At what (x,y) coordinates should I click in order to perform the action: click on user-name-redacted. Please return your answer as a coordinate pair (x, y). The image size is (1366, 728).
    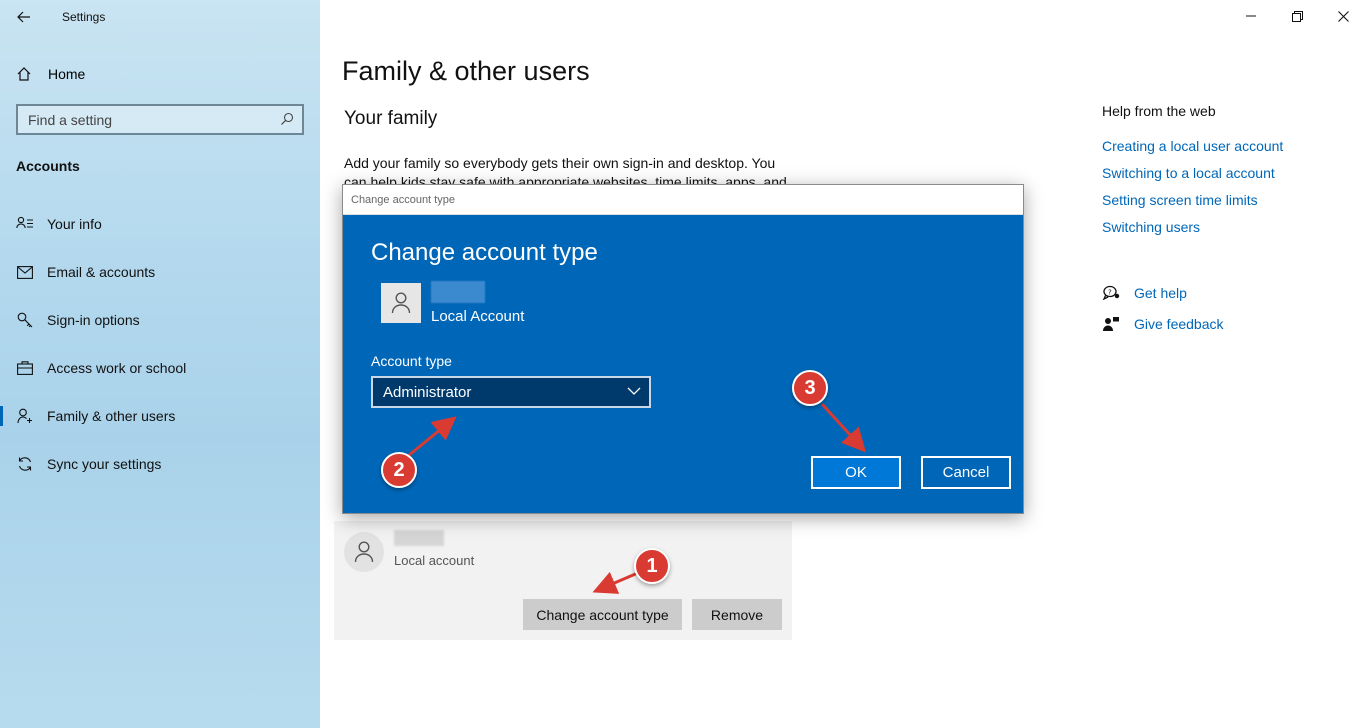
    Looking at the image, I should click on (419, 538).